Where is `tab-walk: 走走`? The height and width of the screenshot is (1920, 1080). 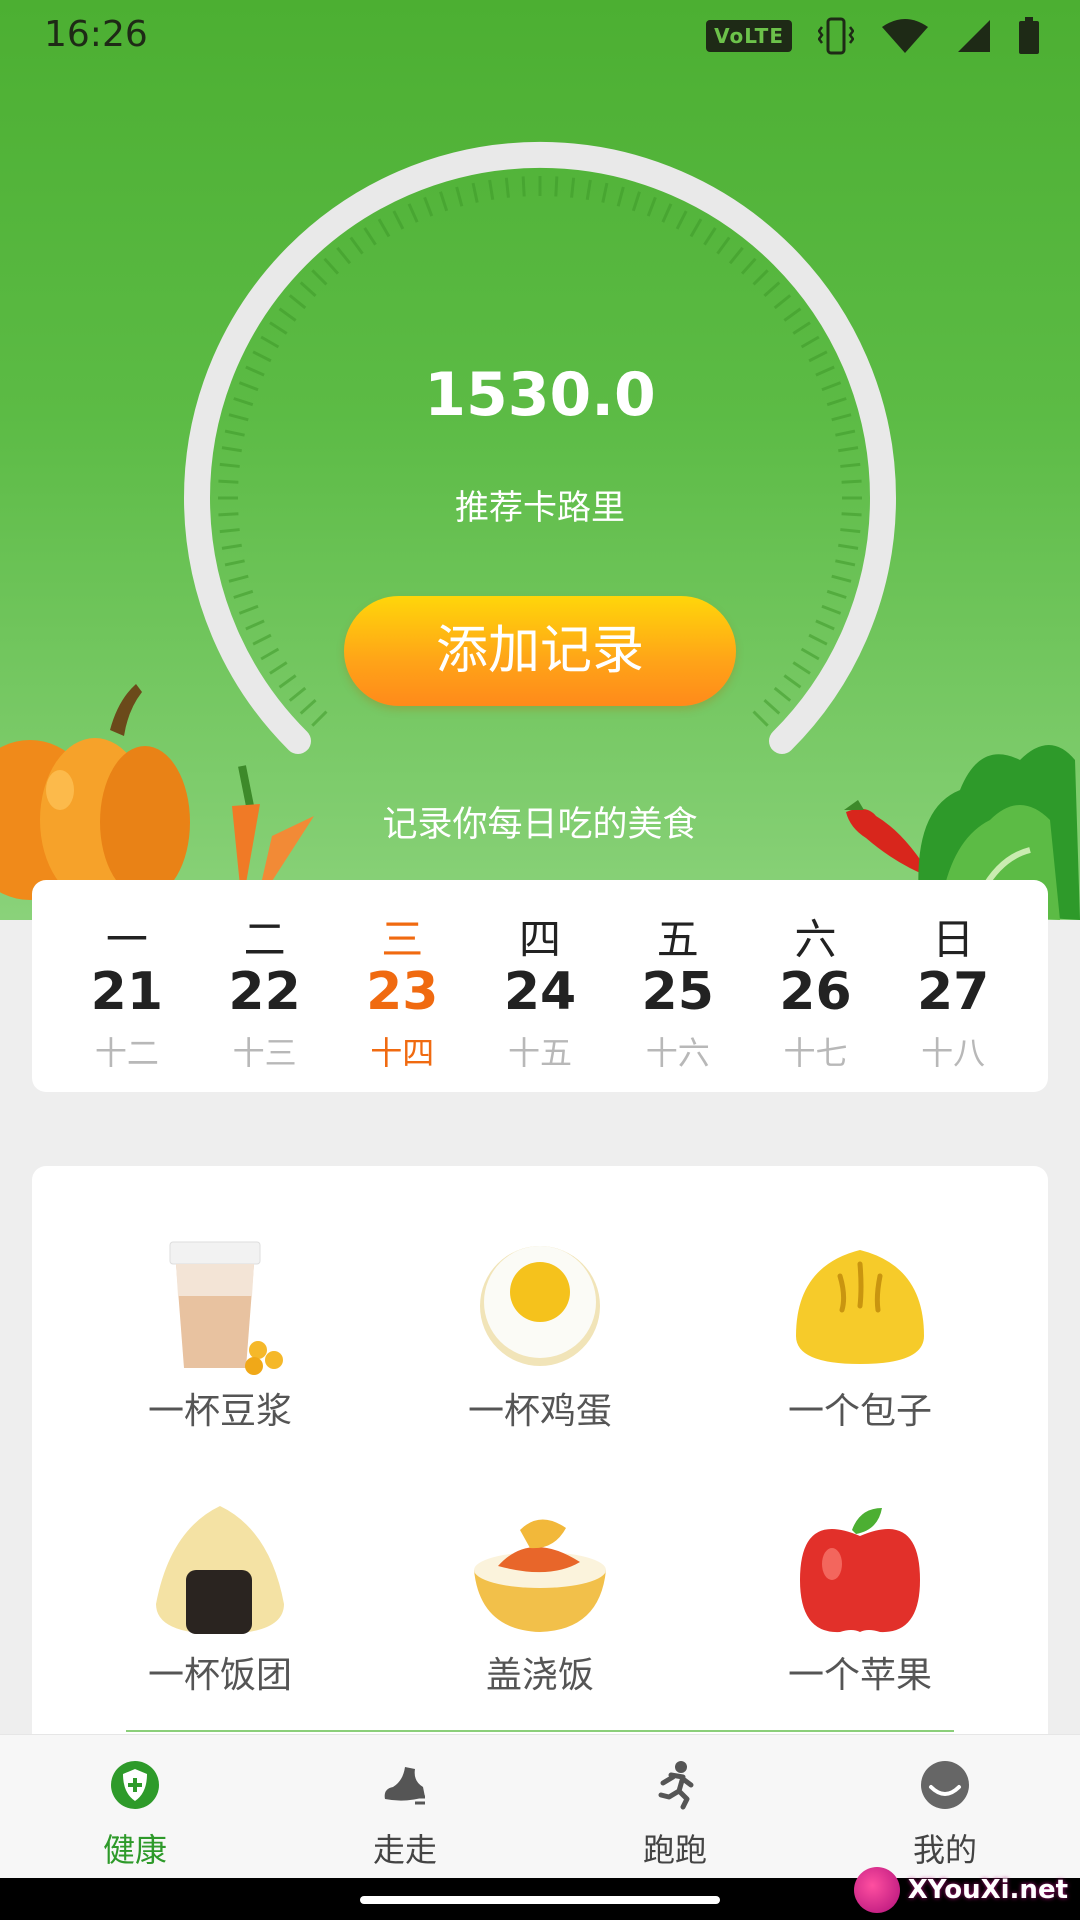 tab-walk: 走走 is located at coordinates (405, 1806).